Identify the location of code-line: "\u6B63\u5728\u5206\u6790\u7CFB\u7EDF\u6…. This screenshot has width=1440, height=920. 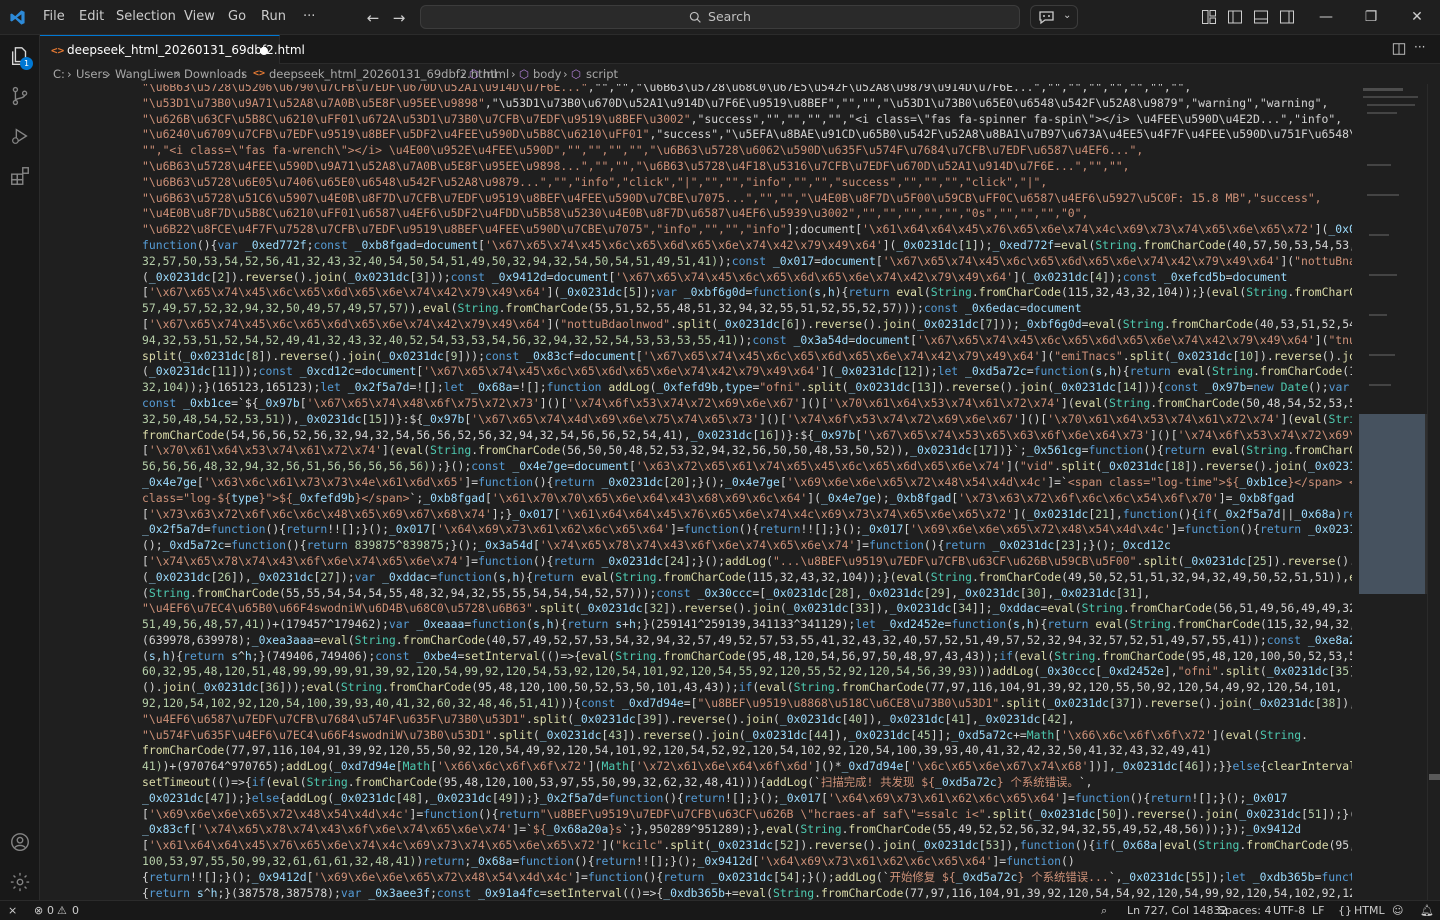
(747, 90).